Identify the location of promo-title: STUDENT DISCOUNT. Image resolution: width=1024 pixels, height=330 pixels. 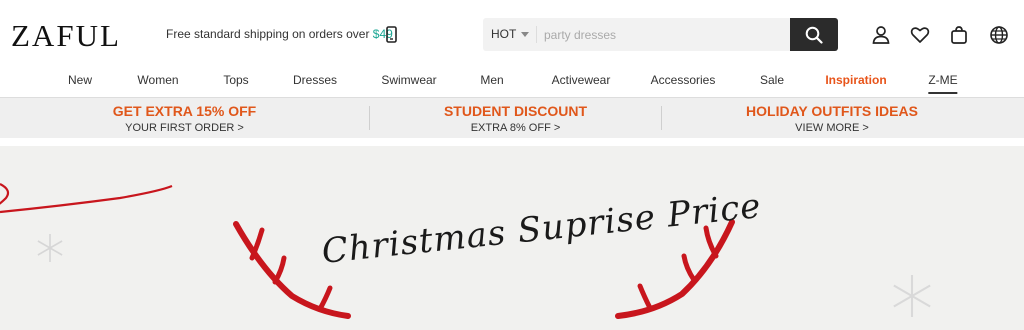
(515, 111).